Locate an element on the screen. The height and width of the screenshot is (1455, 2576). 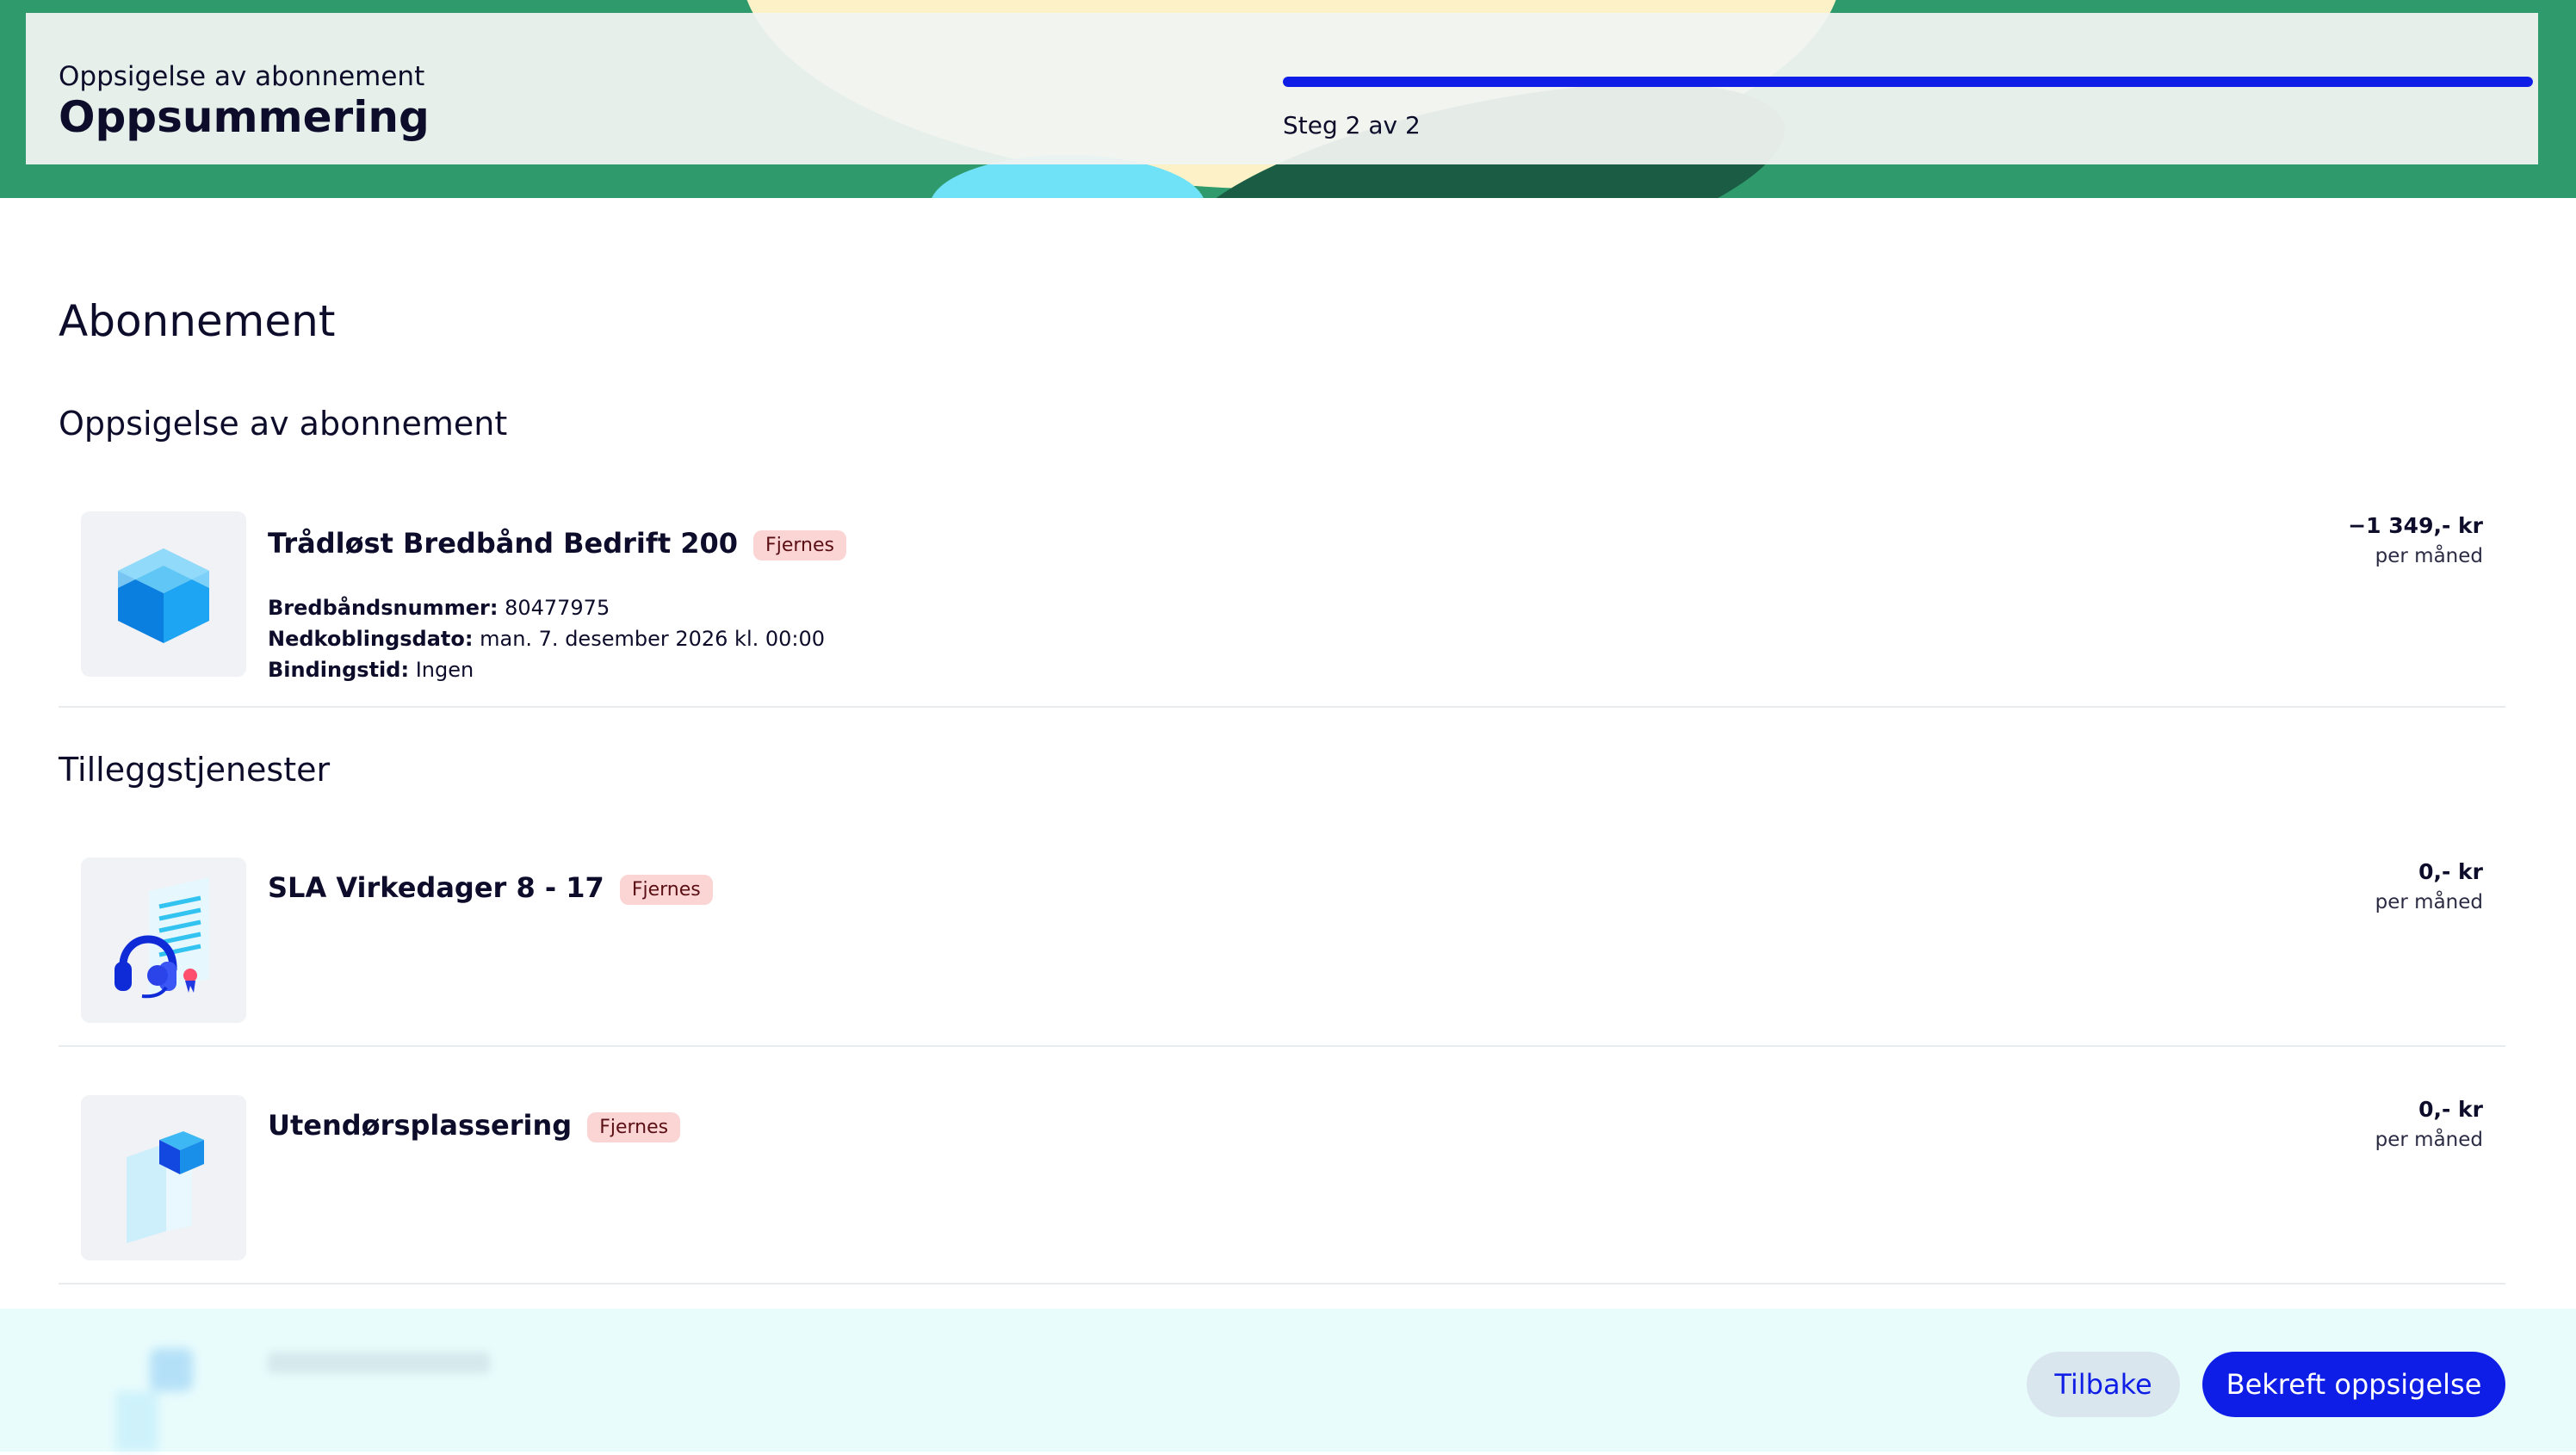
detail-binding-period: Bindingstid: Ingen is located at coordinates (546, 669).